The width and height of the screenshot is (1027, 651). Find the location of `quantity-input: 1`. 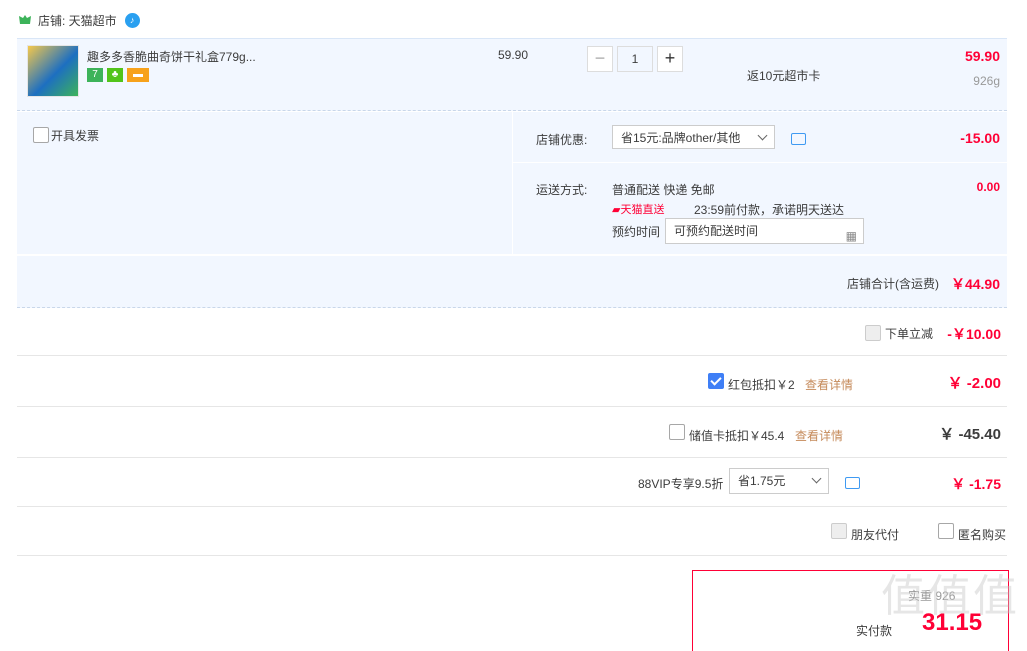

quantity-input: 1 is located at coordinates (635, 59).